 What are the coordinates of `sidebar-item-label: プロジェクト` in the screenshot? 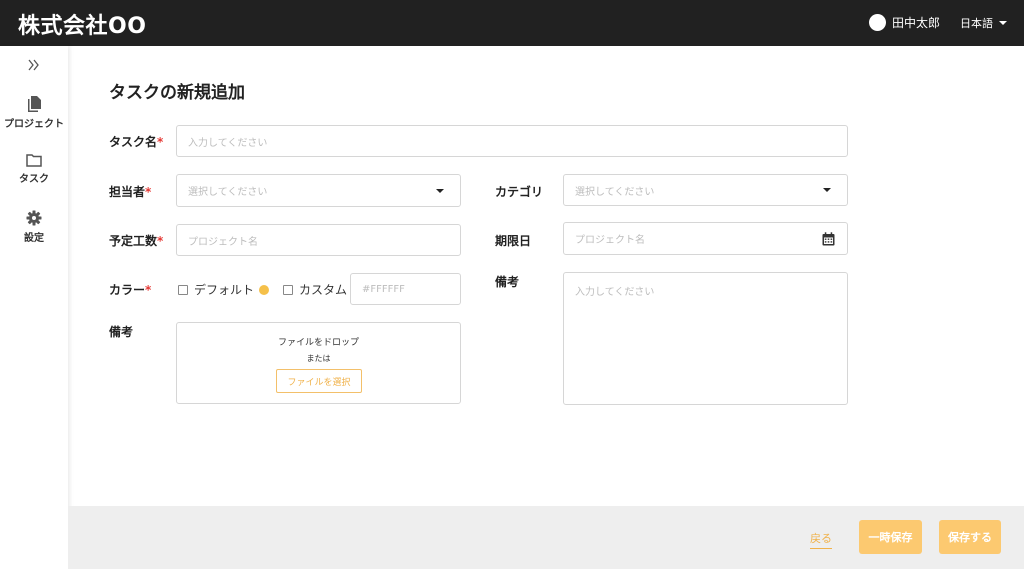 It's located at (34, 124).